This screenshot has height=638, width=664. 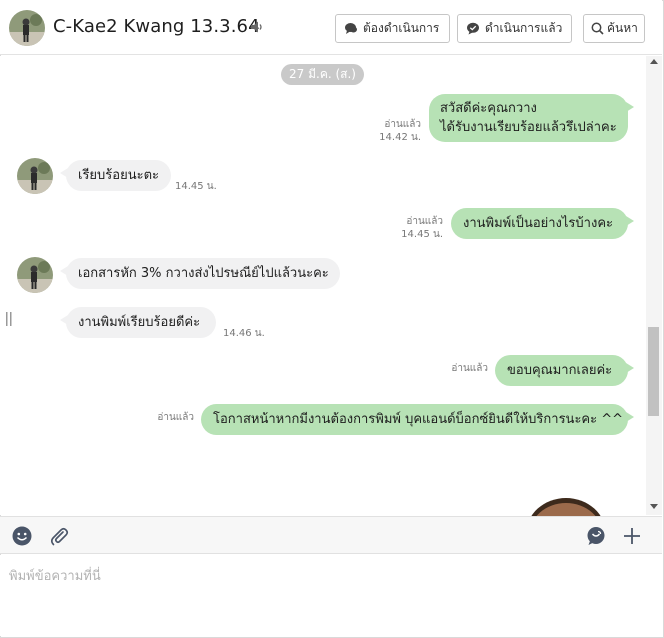 I want to click on message-text: งานพิมพ์เป็นอย่างไรบ้างคะ, so click(x=538, y=223).